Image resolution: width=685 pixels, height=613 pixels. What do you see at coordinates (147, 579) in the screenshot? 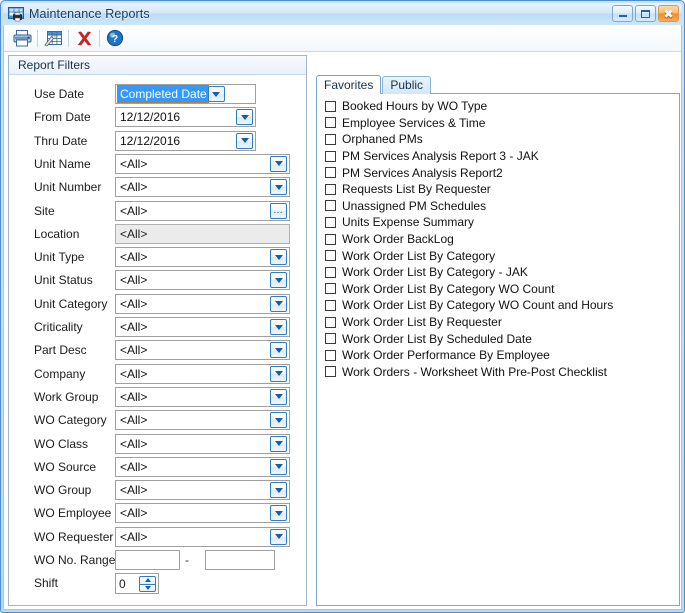
I see `shift-increment-button` at bounding box center [147, 579].